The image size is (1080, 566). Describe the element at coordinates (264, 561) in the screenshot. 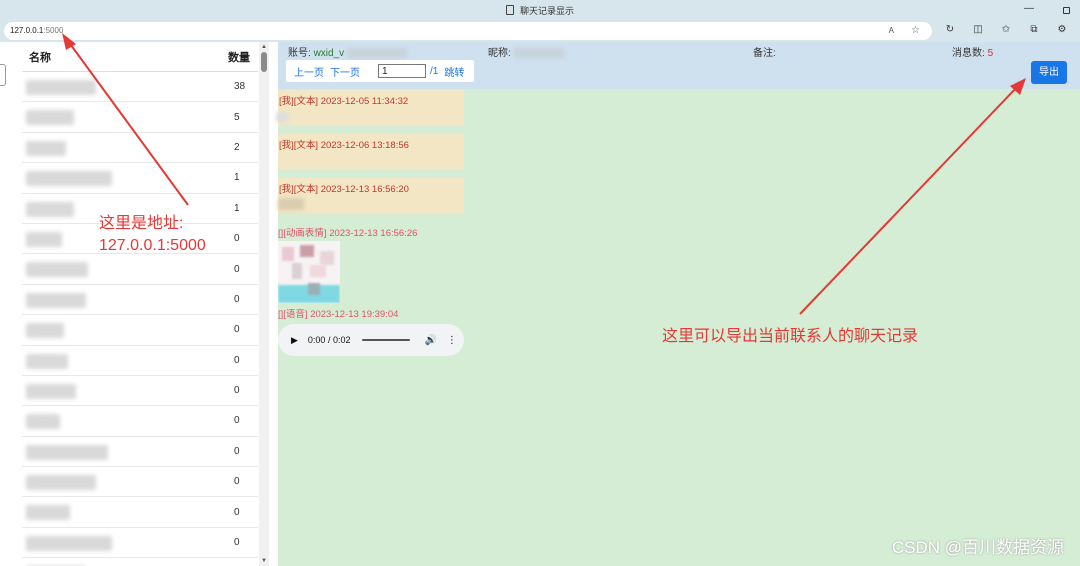

I see `scroll-down-icon: ▼` at that location.